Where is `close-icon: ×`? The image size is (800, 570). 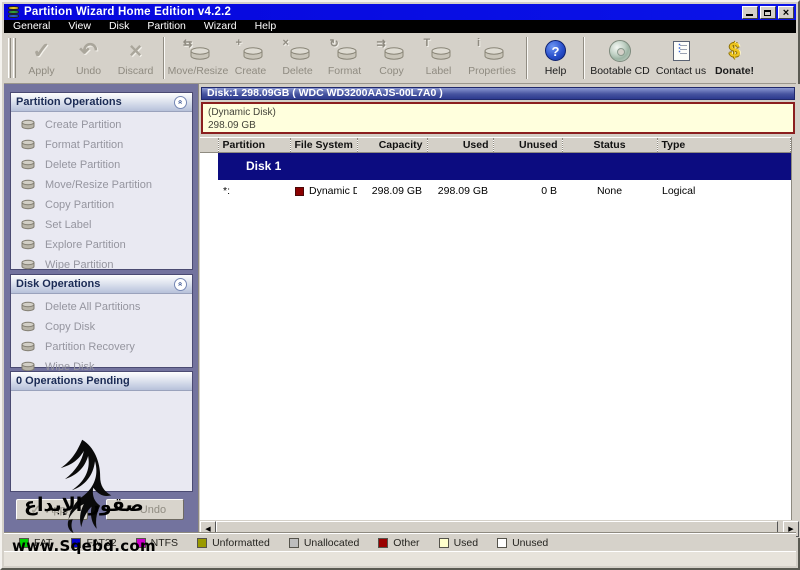 close-icon: × is located at coordinates (786, 12).